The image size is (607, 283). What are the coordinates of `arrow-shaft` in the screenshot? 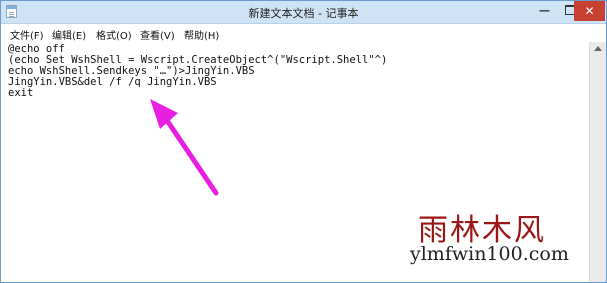 It's located at (190, 154).